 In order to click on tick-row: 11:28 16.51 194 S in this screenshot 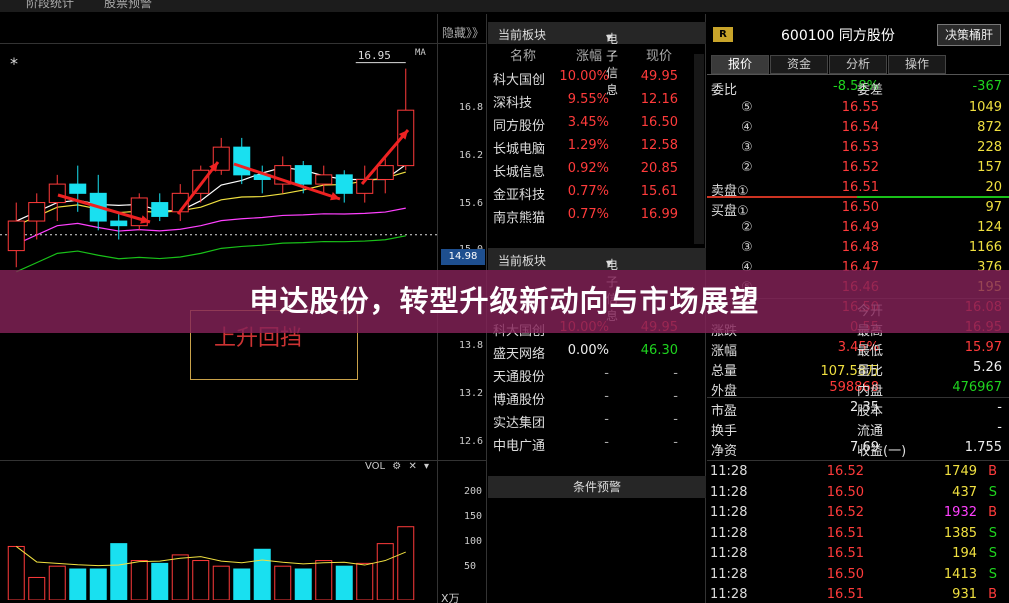, I will do `click(858, 554)`.